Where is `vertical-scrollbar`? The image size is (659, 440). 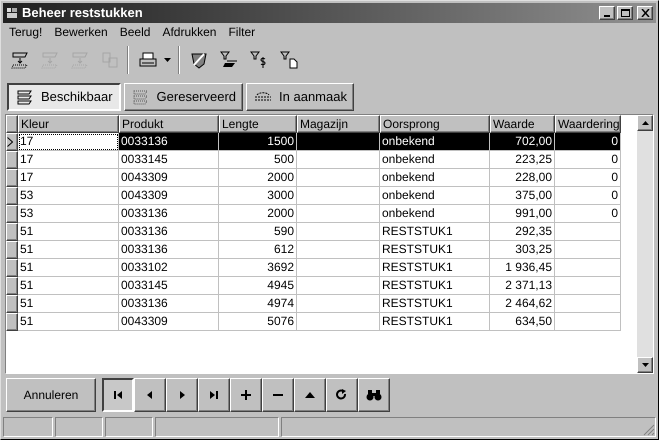 vertical-scrollbar is located at coordinates (645, 244).